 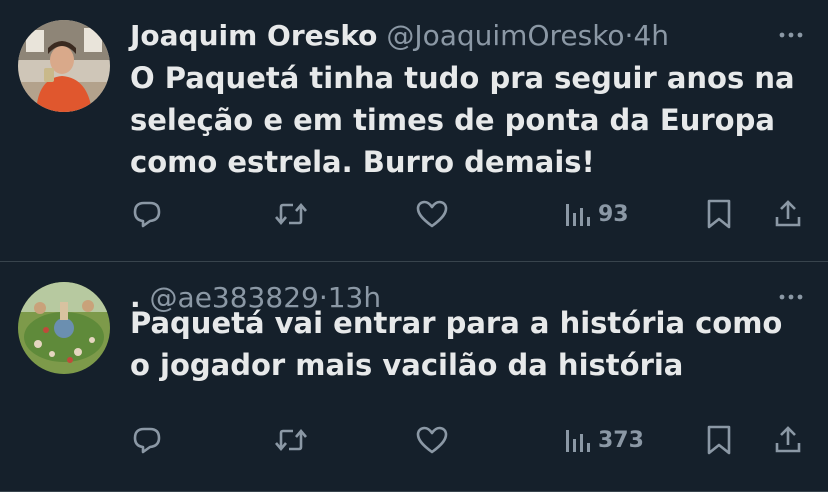 I want to click on views-count: 373, so click(x=621, y=440).